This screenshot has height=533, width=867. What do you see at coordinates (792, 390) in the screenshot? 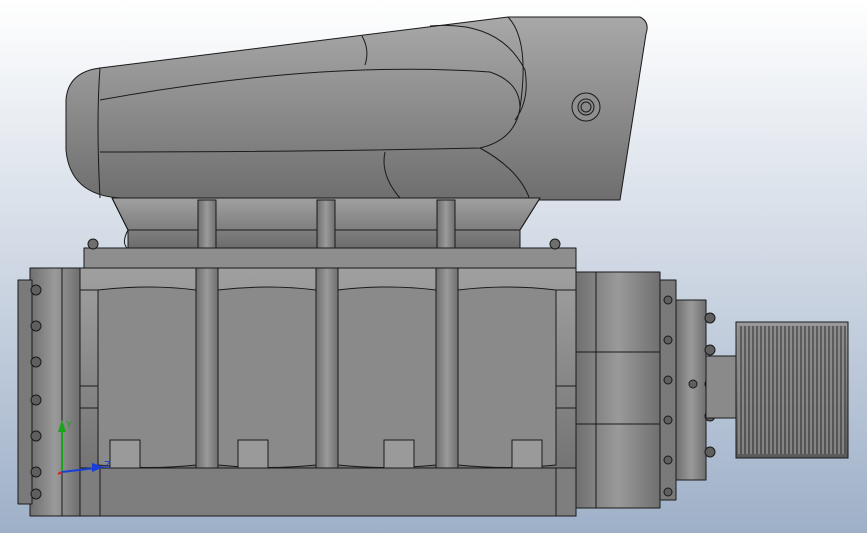
I see `drive-pulley` at bounding box center [792, 390].